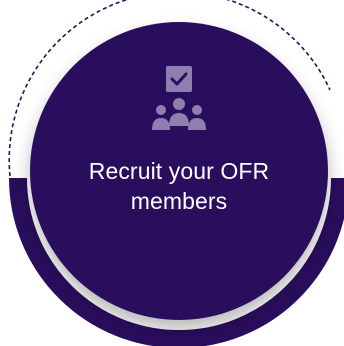  Describe the element at coordinates (179, 201) in the screenshot. I see `card-title-line2: members` at that location.